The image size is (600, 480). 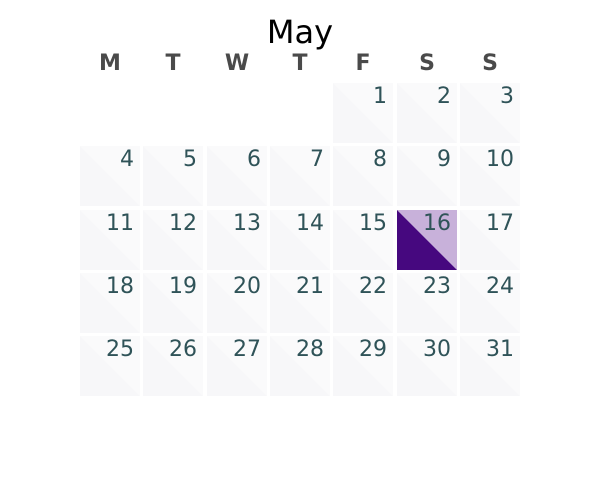 I want to click on day-number: 20, so click(x=247, y=286).